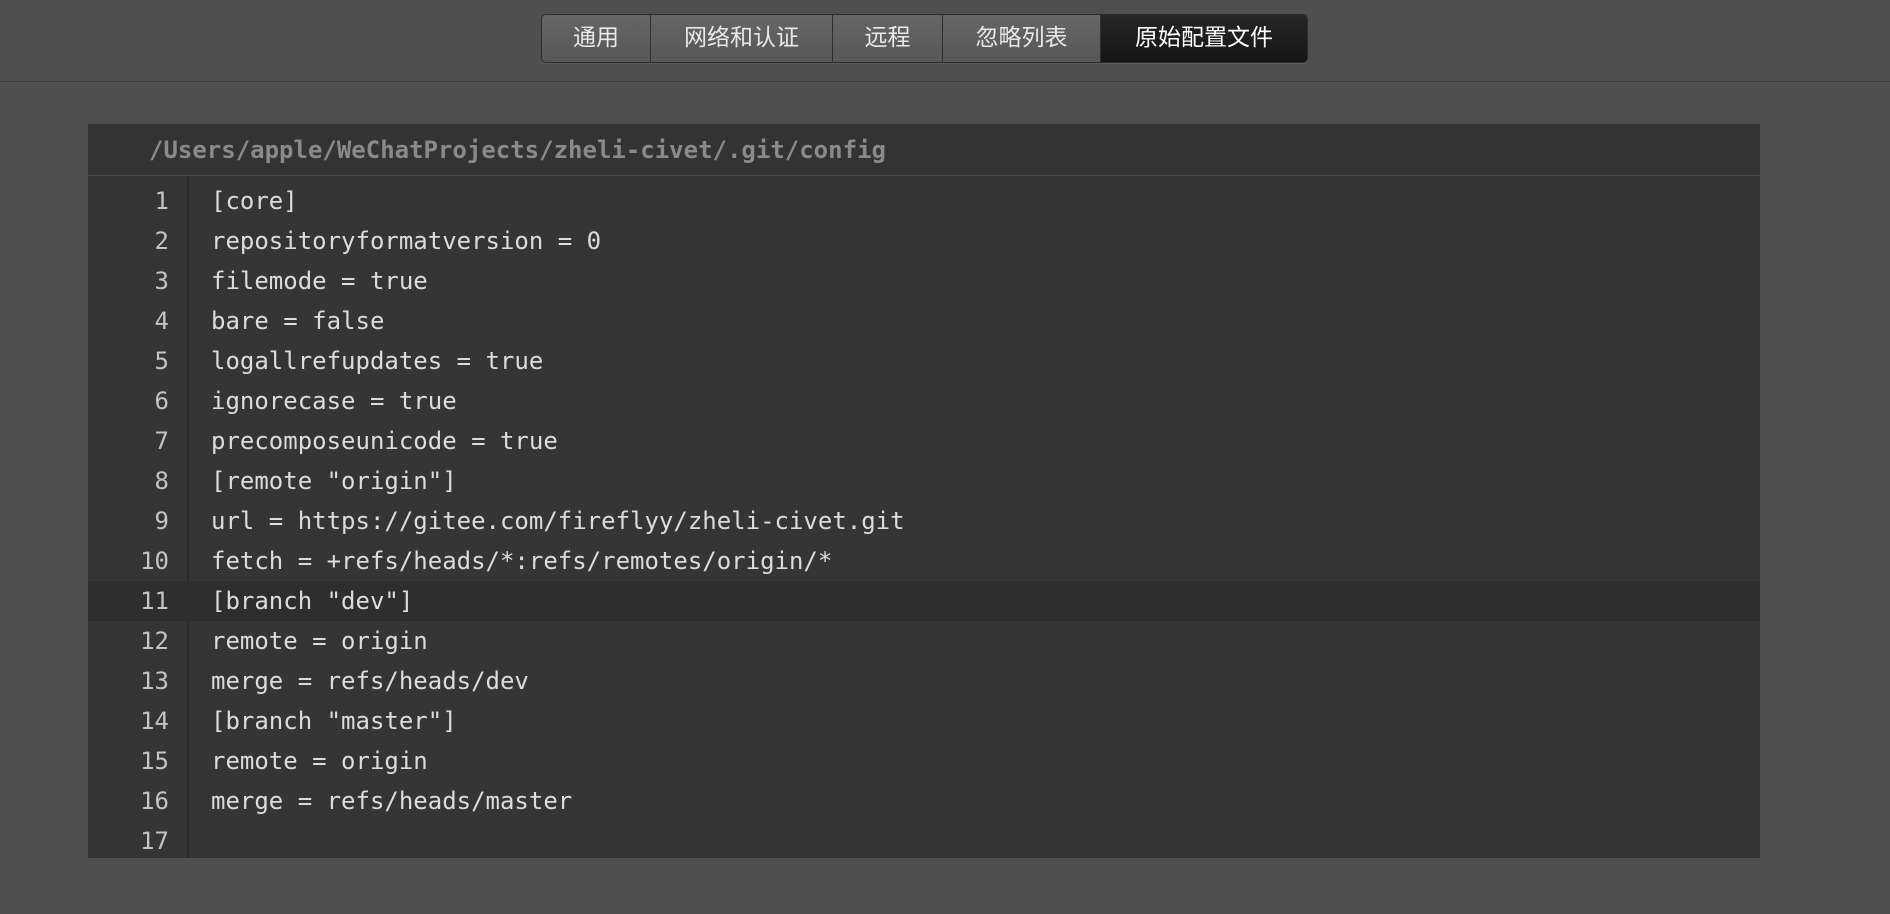  What do you see at coordinates (1022, 38) in the screenshot?
I see `tab-ignore-list: 忽略列表` at bounding box center [1022, 38].